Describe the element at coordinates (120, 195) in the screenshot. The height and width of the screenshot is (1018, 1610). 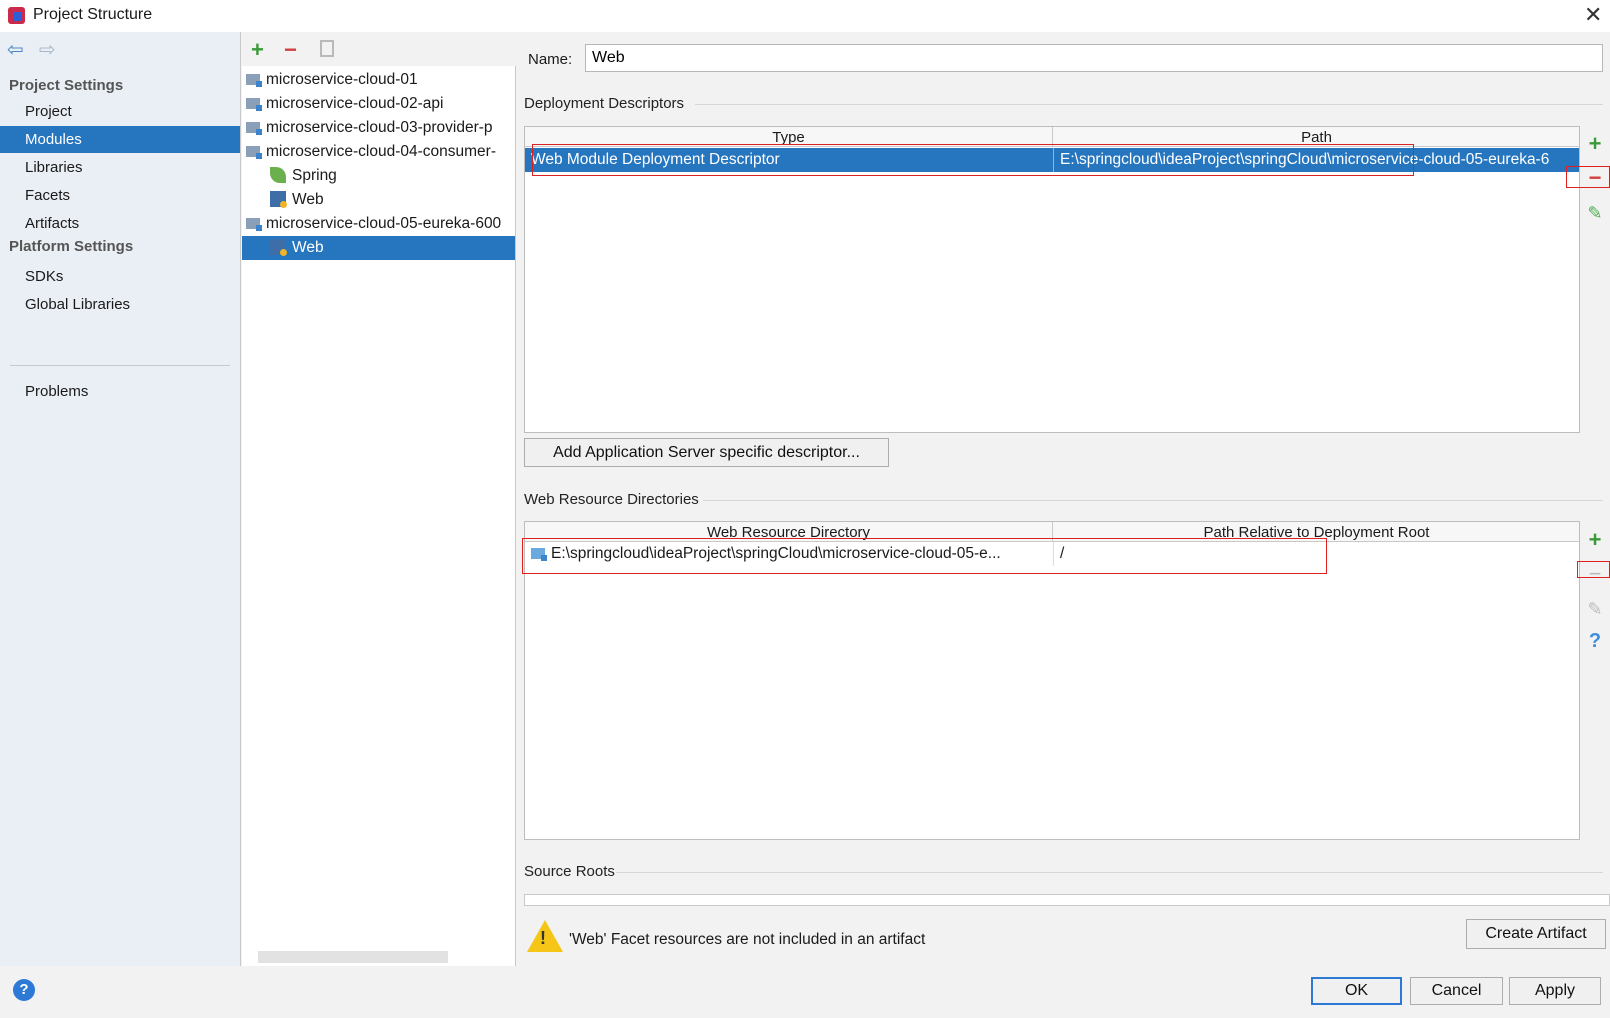
I see `nav-item-facets: Facets` at that location.